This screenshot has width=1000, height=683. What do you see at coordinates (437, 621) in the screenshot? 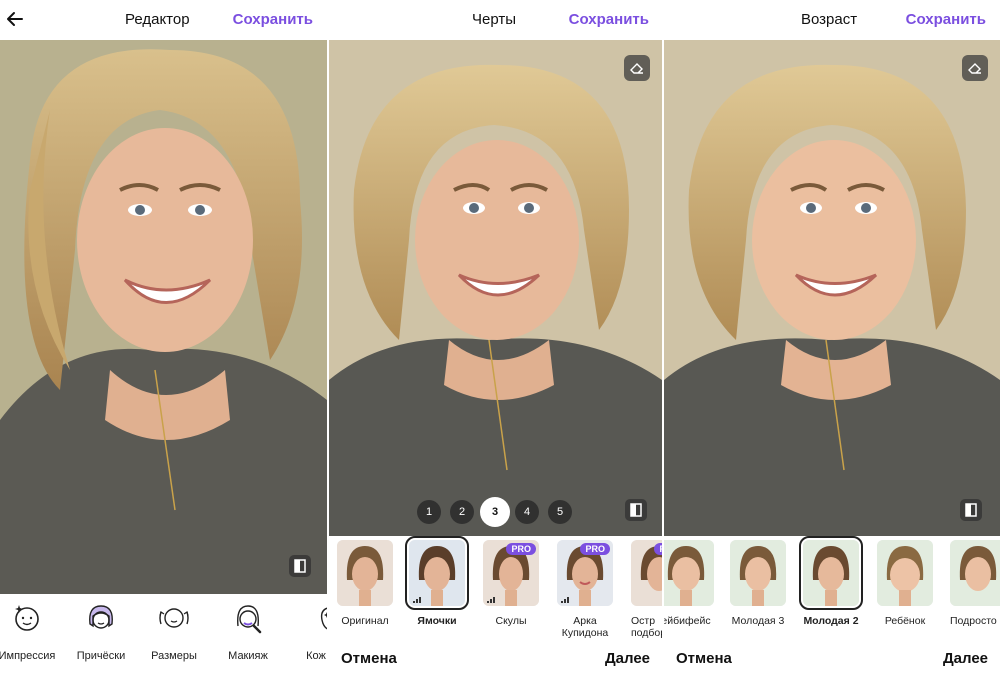
I see `thumb-label: Ямочки` at bounding box center [437, 621].